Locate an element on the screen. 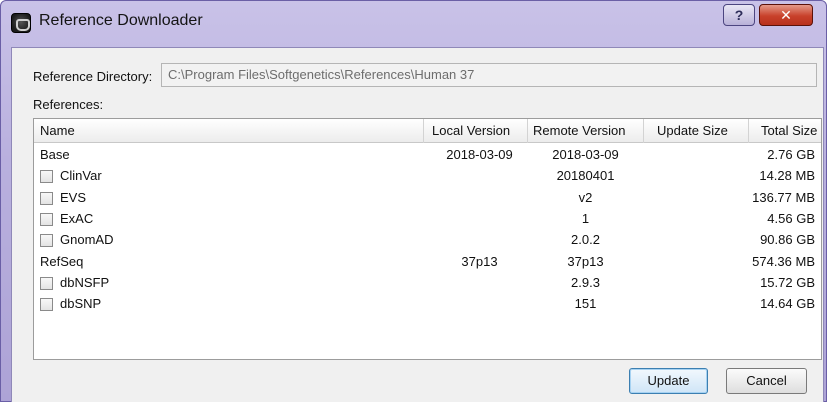 This screenshot has height=402, width=827. references-label: References: is located at coordinates (68, 104).